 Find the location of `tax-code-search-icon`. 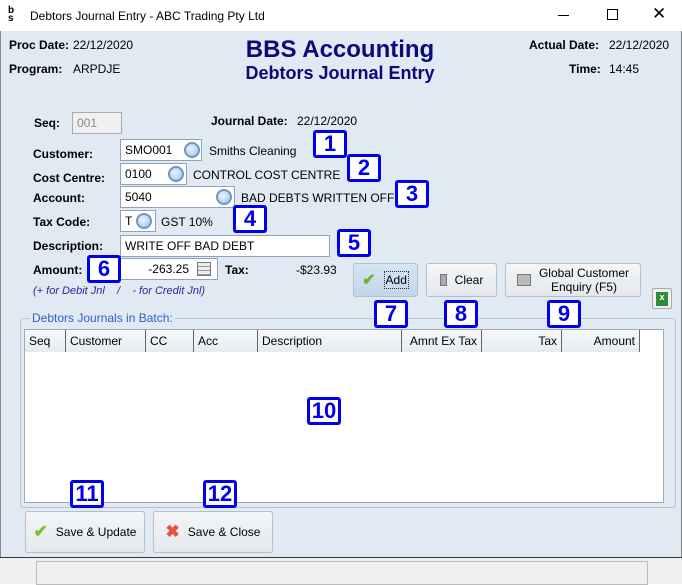

tax-code-search-icon is located at coordinates (144, 221).